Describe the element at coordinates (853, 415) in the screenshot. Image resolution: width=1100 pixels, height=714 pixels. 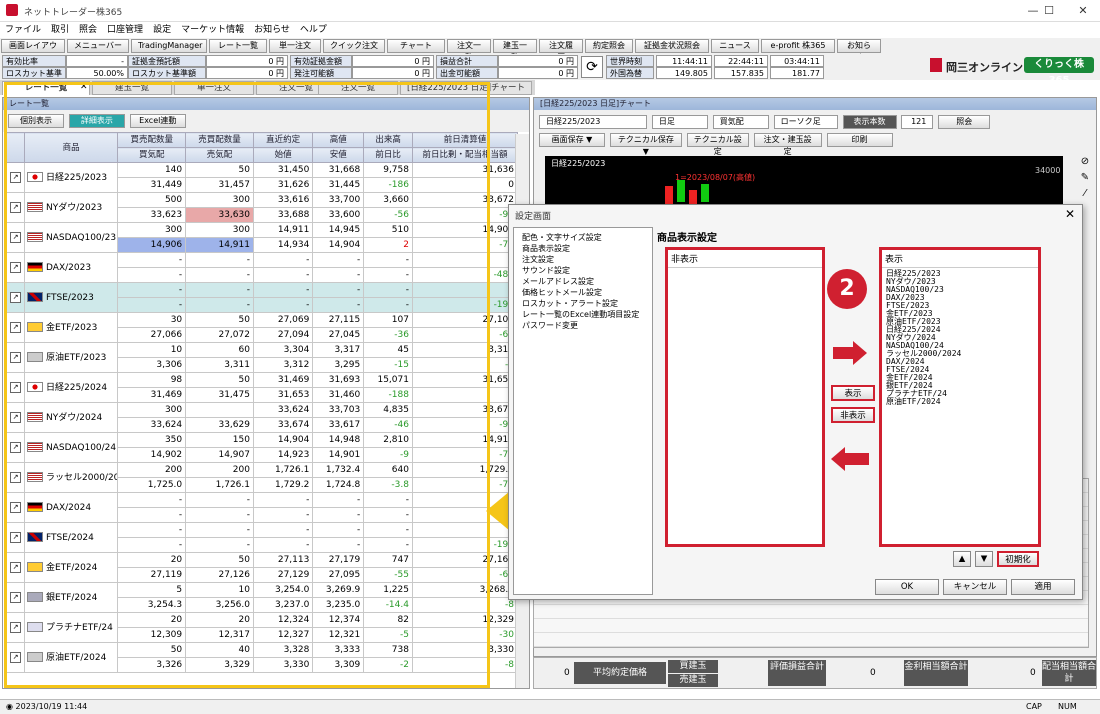
I see `hide-button: 非表示` at that location.